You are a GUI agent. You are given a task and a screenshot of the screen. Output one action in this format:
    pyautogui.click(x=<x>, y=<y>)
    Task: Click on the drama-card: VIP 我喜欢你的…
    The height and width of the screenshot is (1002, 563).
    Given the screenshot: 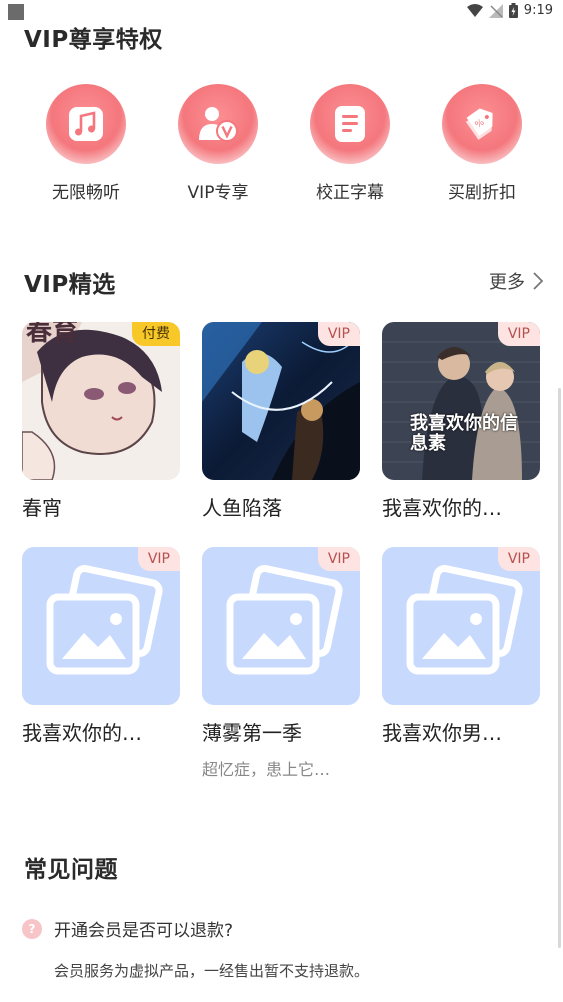 What is the action you would take?
    pyautogui.click(x=101, y=646)
    